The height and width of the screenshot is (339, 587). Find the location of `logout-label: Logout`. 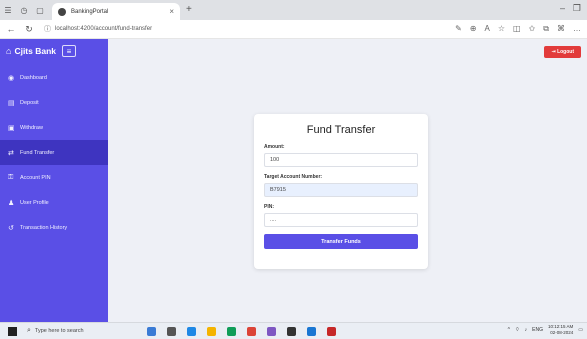

logout-label: Logout is located at coordinates (565, 52).